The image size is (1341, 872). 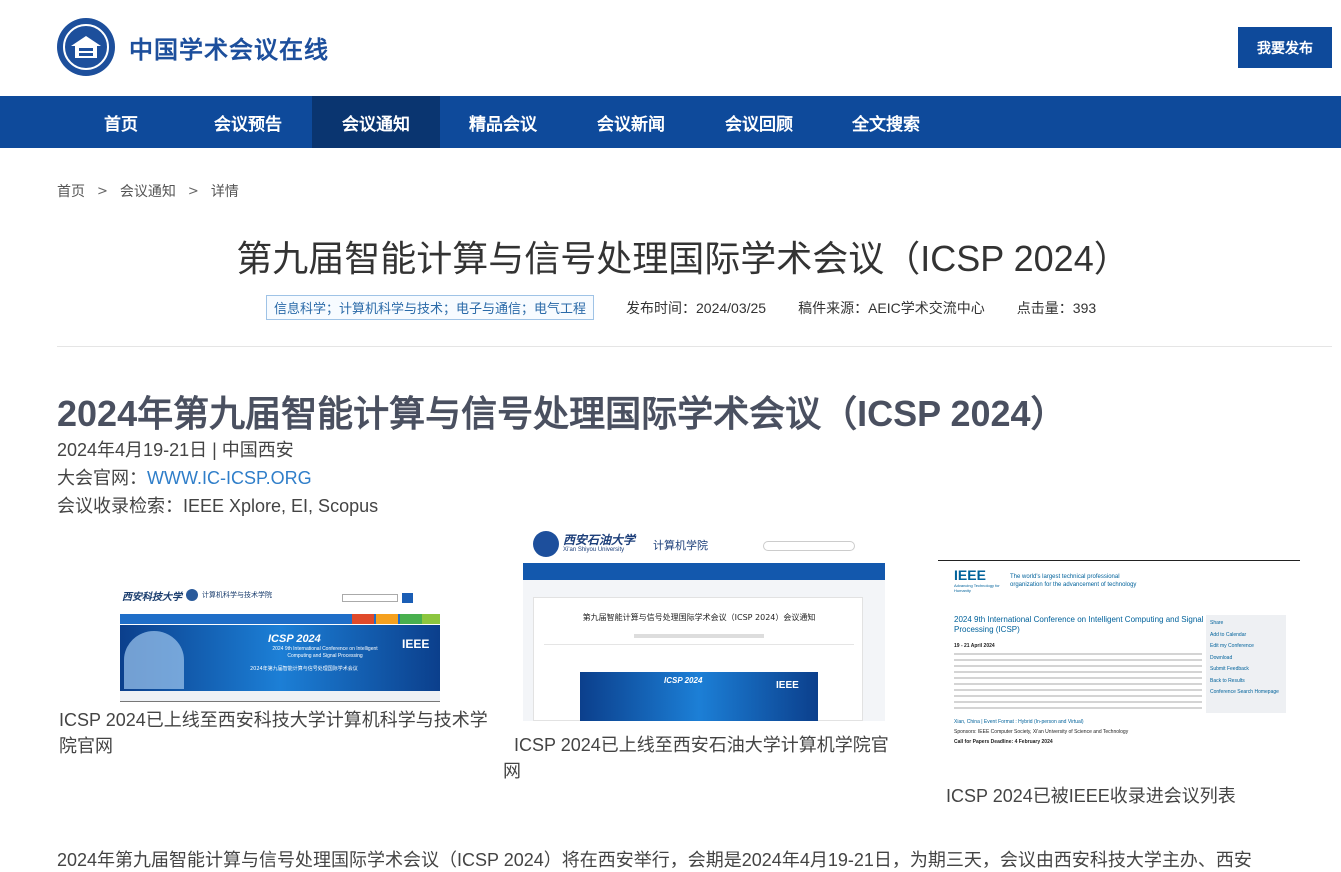 I want to click on ieee-share-link: Share, so click(x=1217, y=623).